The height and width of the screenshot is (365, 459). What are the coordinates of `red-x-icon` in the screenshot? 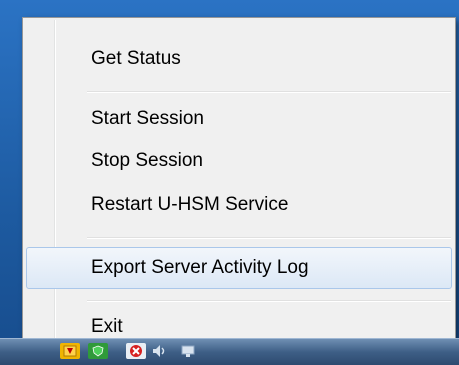 It's located at (136, 351).